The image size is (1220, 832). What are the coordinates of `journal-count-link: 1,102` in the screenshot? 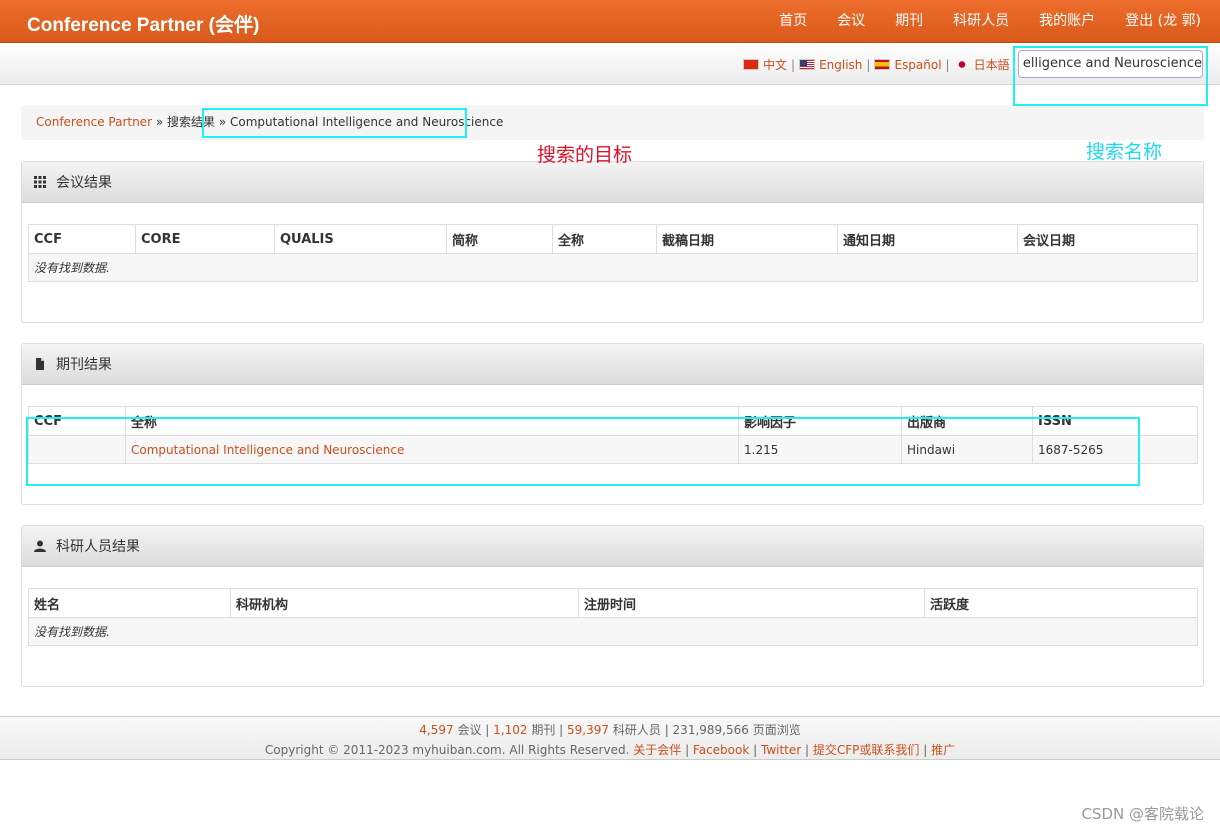 It's located at (510, 730).